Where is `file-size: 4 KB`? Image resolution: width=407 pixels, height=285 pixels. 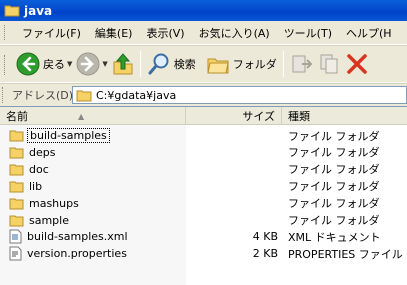 file-size: 4 KB is located at coordinates (265, 237).